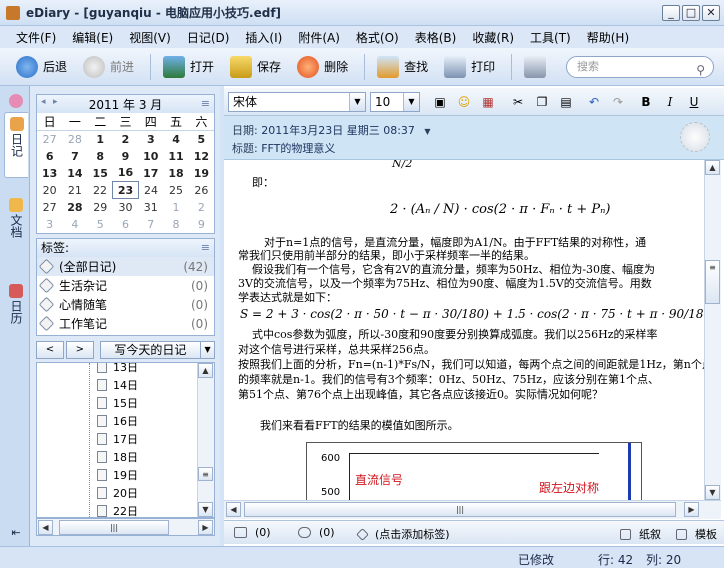 This screenshot has height=568, width=724. I want to click on minimize-button: _, so click(671, 13).